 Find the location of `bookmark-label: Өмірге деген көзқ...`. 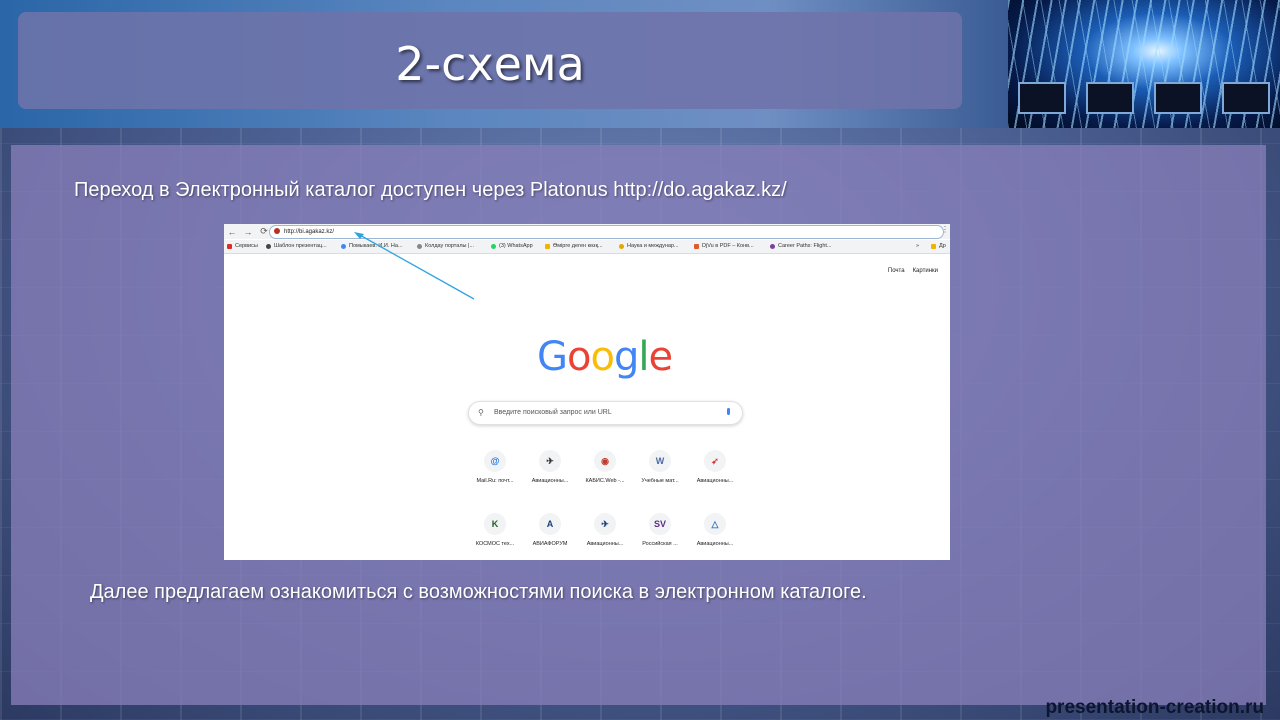

bookmark-label: Өмірге деген көзқ... is located at coordinates (578, 246).